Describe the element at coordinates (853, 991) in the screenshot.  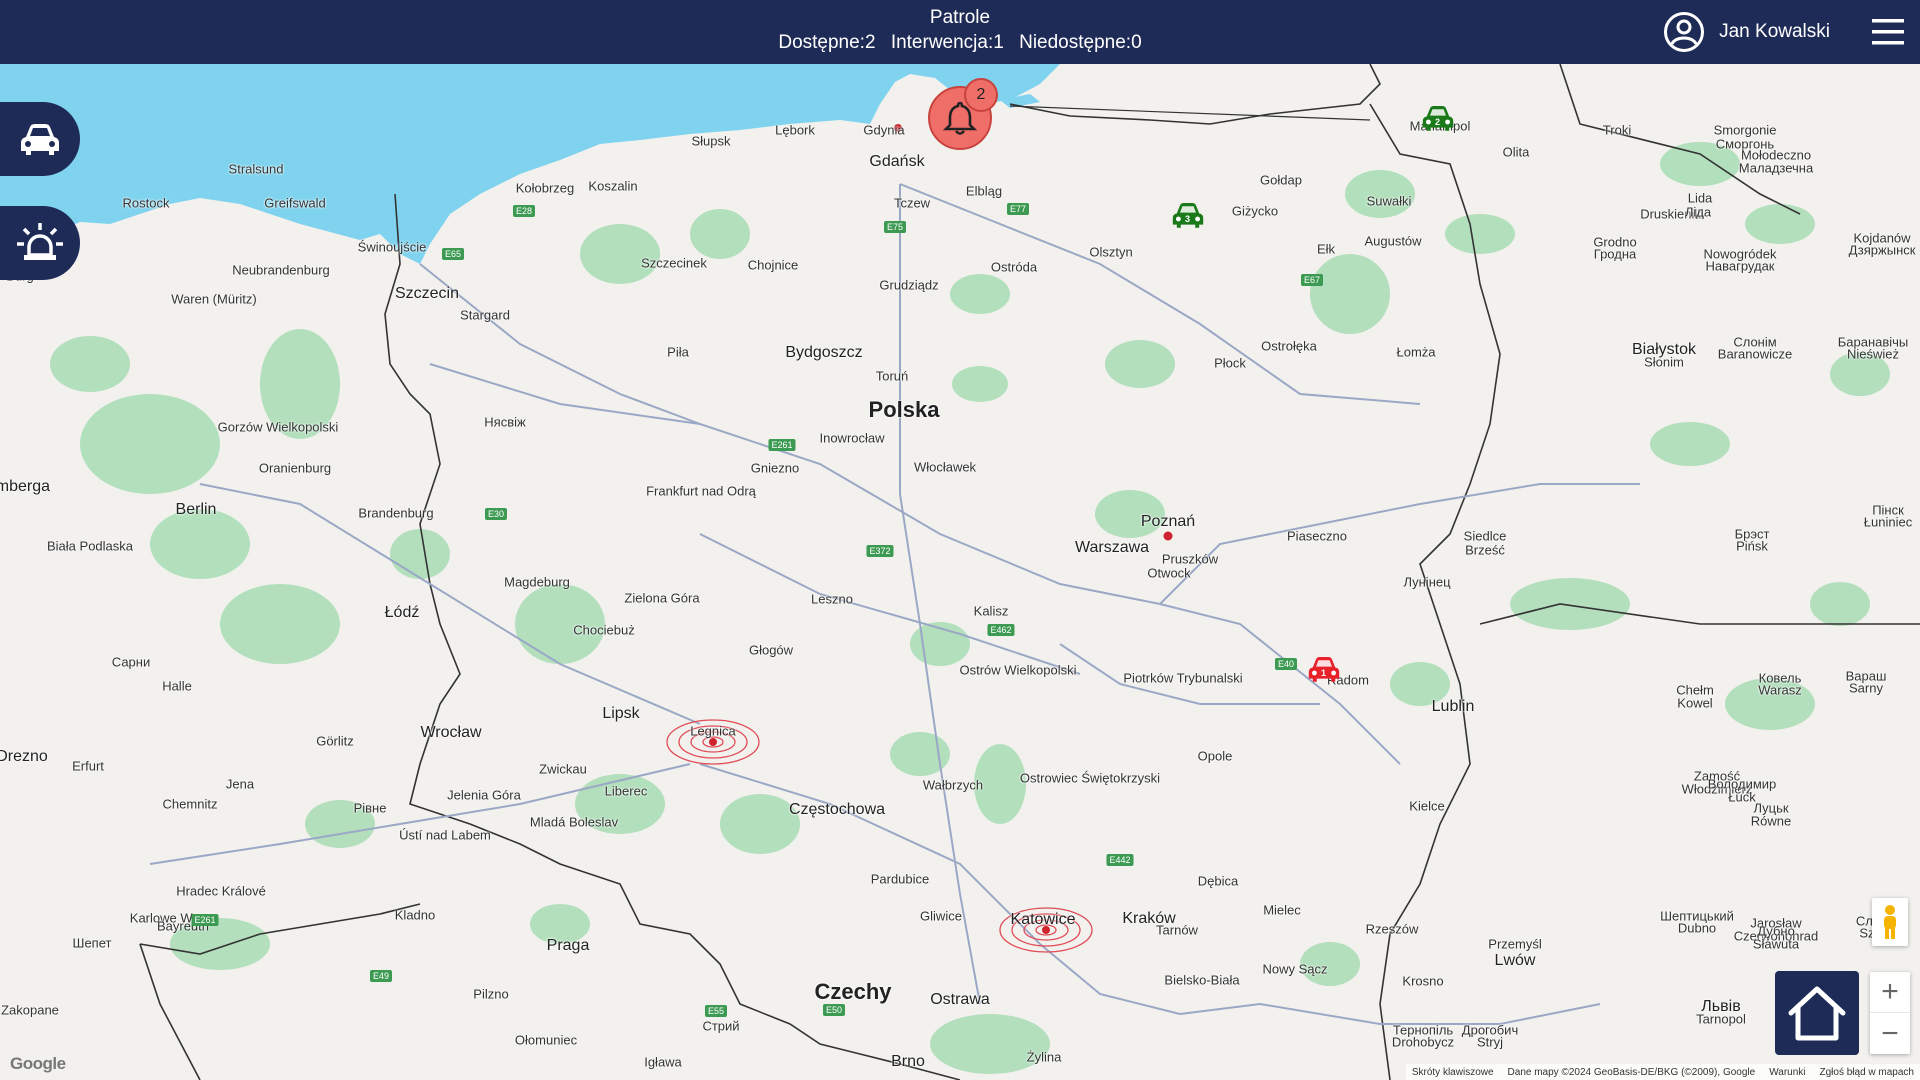
I see `city-label: Czechy` at that location.